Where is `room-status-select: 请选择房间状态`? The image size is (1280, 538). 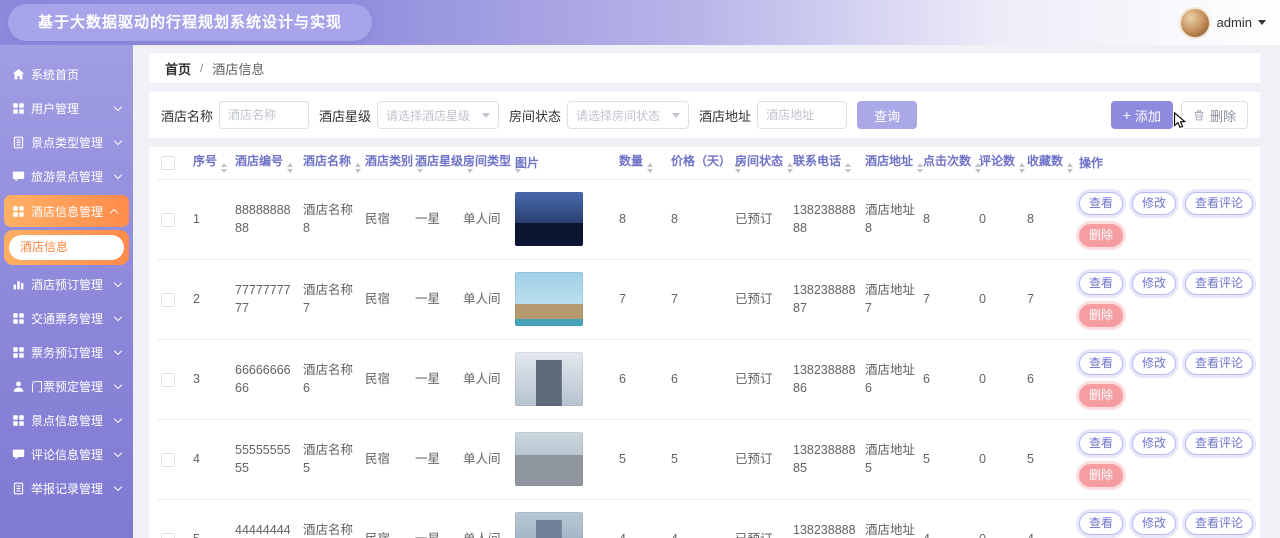
room-status-select: 请选择房间状态 is located at coordinates (628, 115).